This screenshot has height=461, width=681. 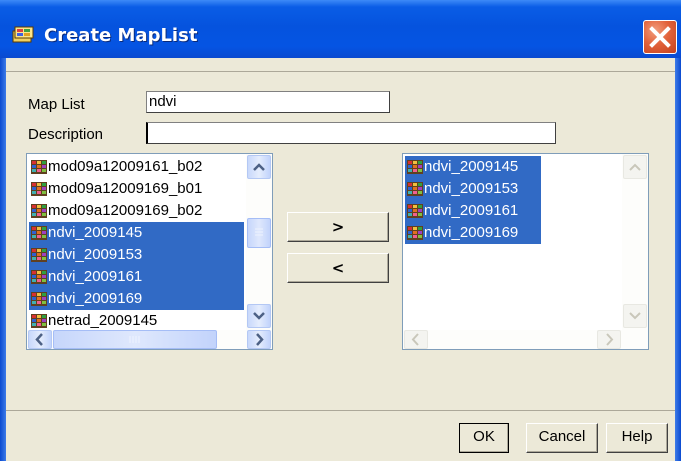 I want to click on list-item-label: mod09a12009169_b01, so click(x=125, y=188).